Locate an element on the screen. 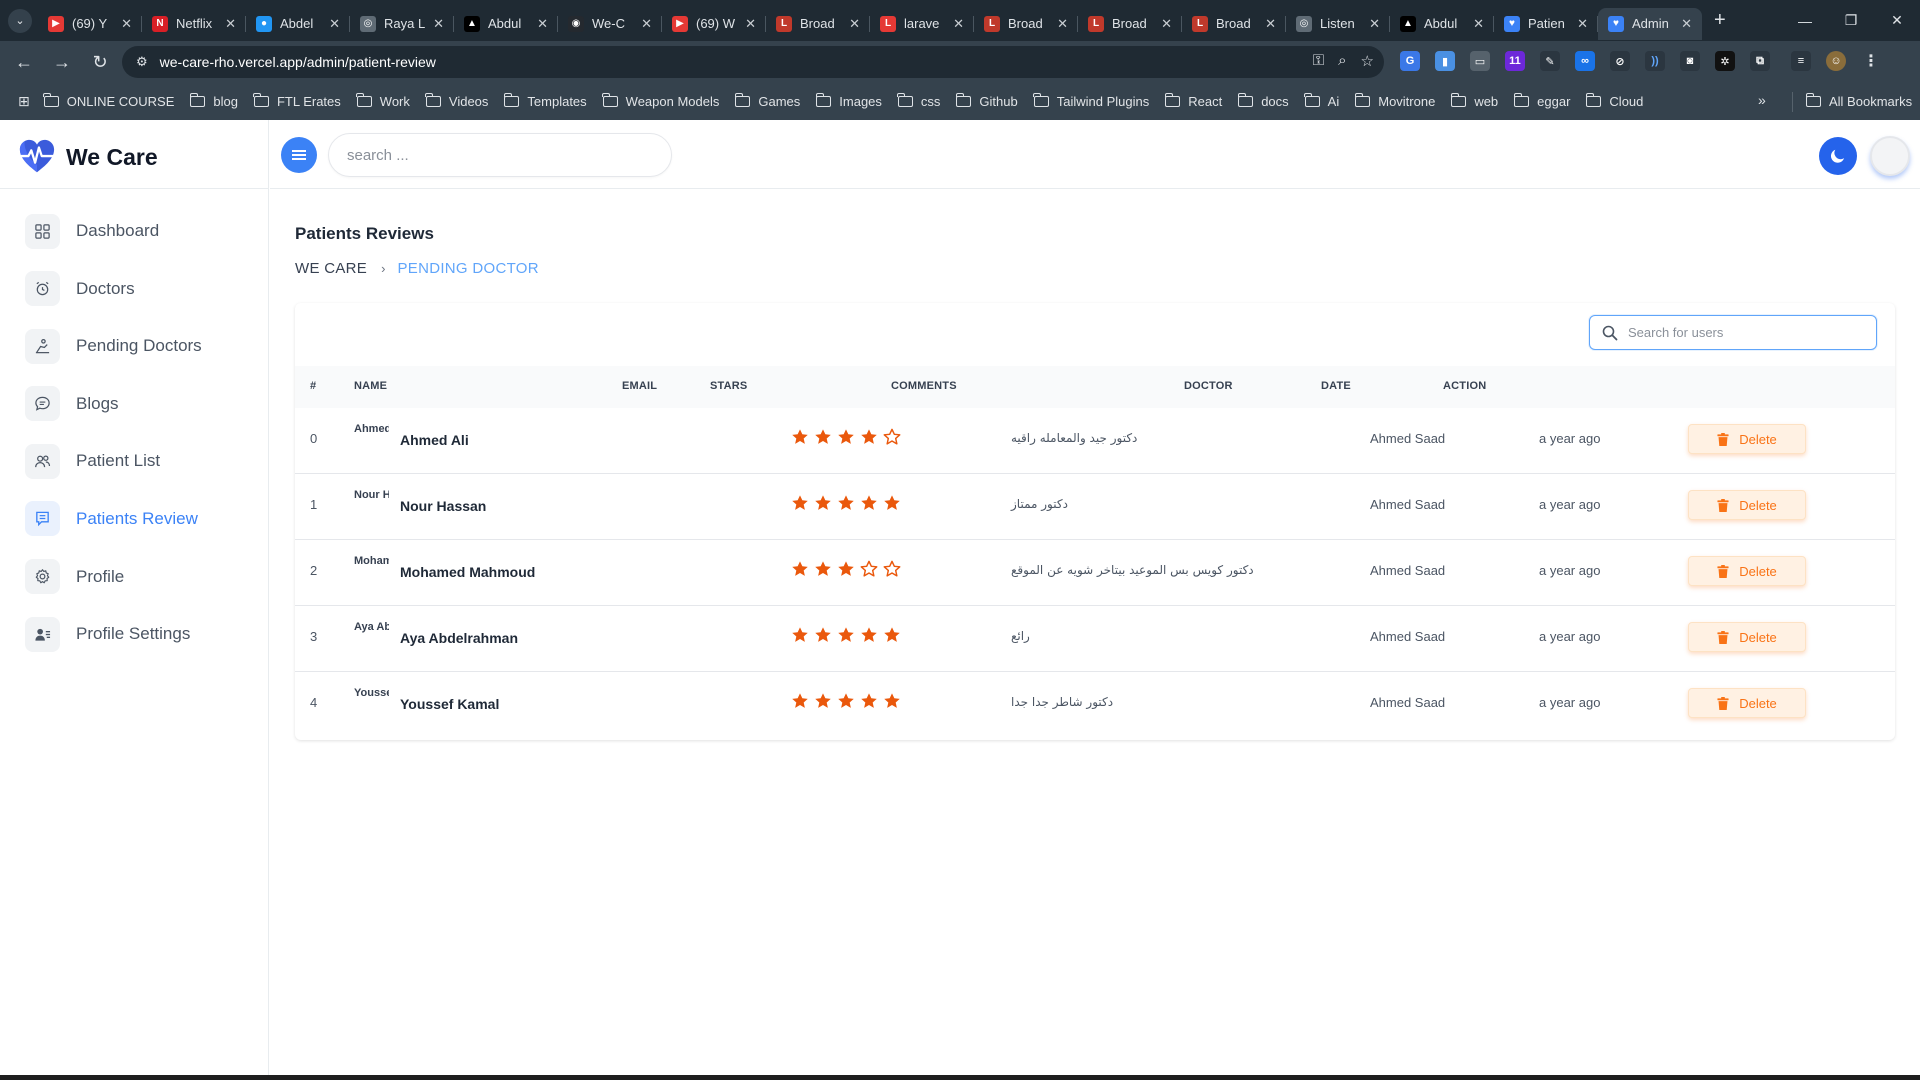 Image resolution: width=1920 pixels, height=1080 pixels. global-search-input is located at coordinates (500, 155).